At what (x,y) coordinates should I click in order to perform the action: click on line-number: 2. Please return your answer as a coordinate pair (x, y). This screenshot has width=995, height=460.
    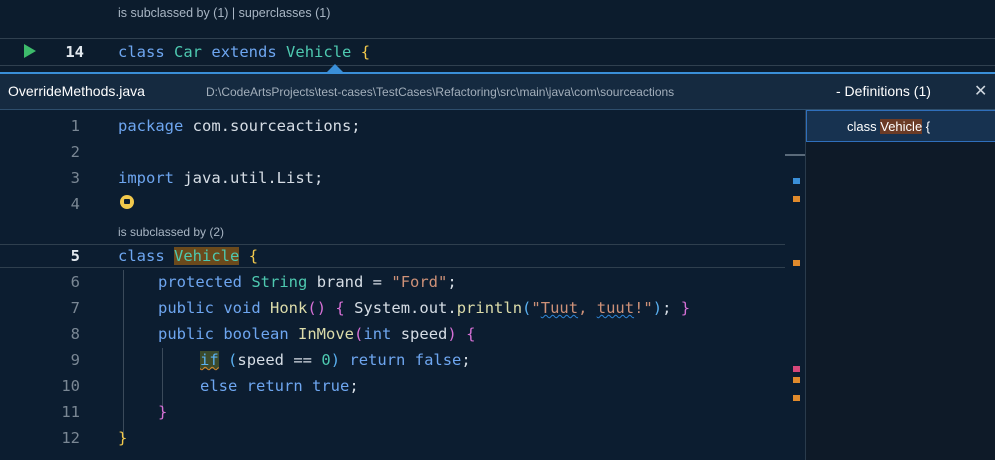
    Looking at the image, I should click on (75, 152).